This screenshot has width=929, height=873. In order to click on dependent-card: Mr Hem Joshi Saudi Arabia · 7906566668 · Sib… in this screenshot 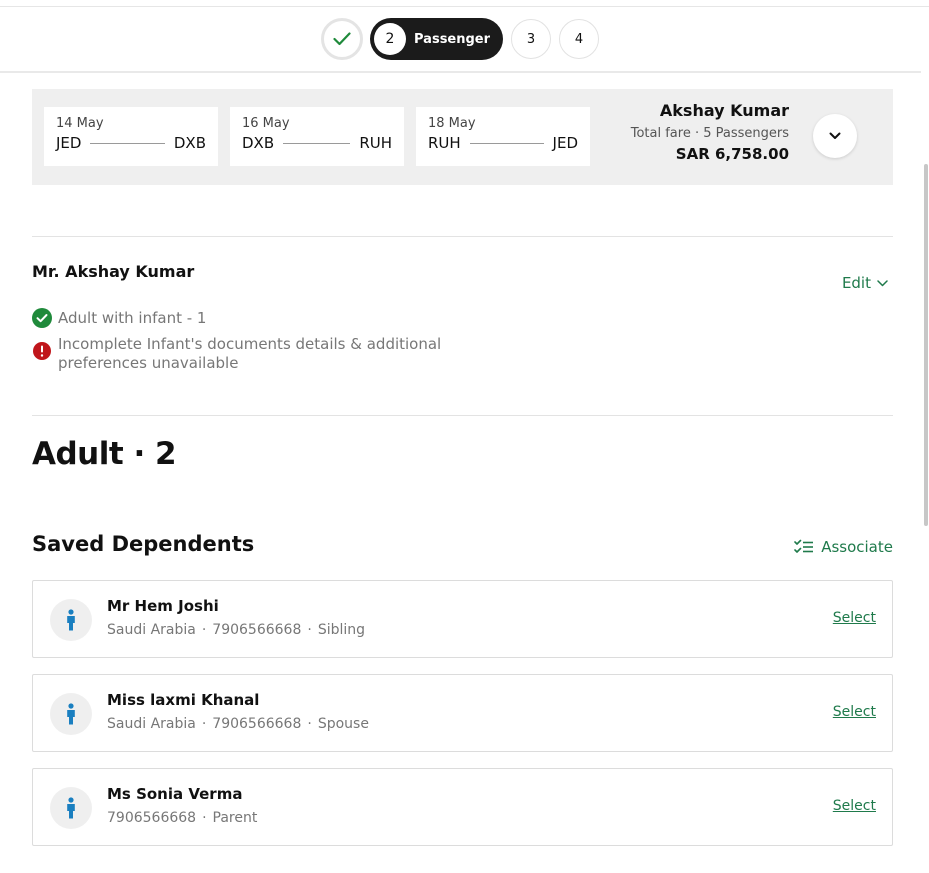, I will do `click(462, 619)`.